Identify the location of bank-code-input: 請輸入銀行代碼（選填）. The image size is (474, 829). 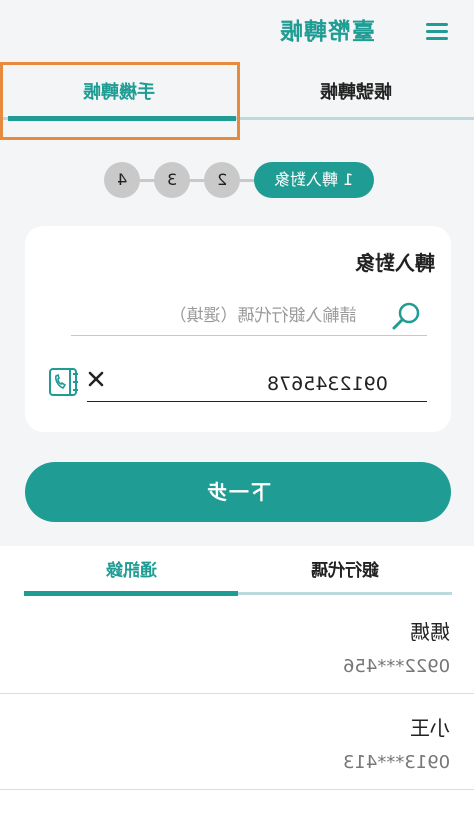
(249, 316).